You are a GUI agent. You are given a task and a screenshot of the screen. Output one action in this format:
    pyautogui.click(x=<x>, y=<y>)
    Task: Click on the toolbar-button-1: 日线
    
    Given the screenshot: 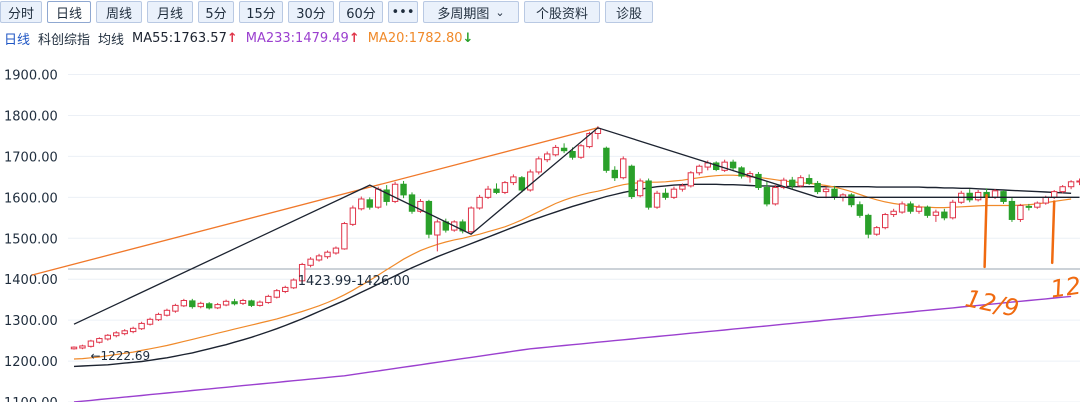 What is the action you would take?
    pyautogui.click(x=69, y=12)
    